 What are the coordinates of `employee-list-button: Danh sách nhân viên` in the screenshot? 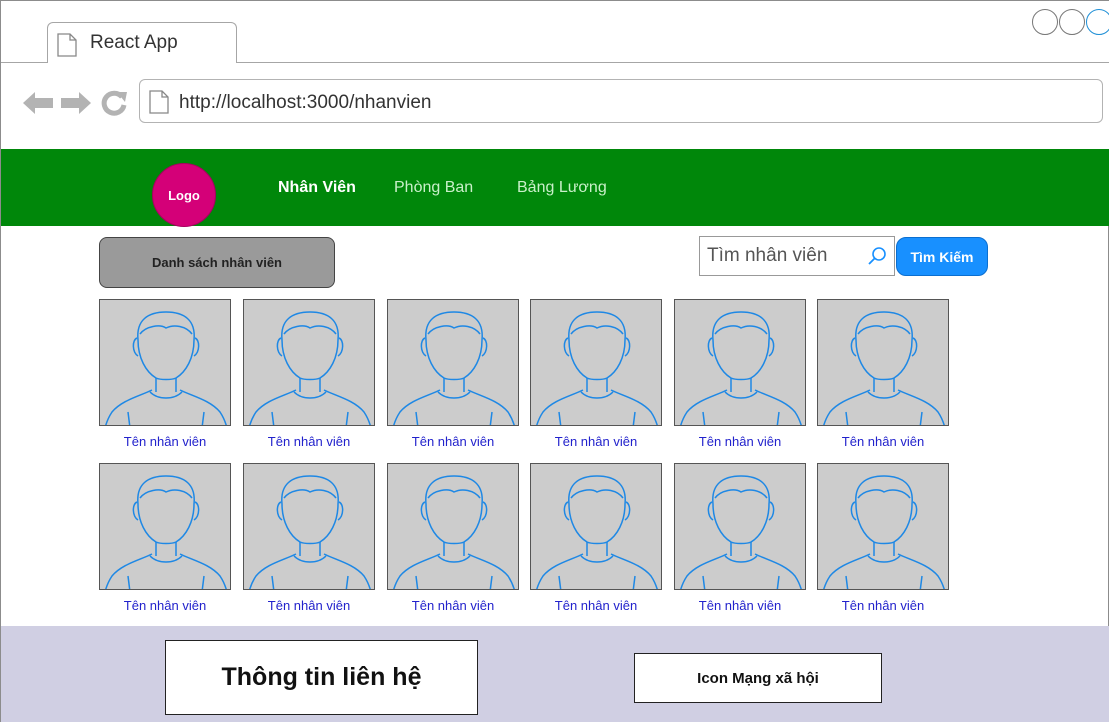 It's located at (217, 262).